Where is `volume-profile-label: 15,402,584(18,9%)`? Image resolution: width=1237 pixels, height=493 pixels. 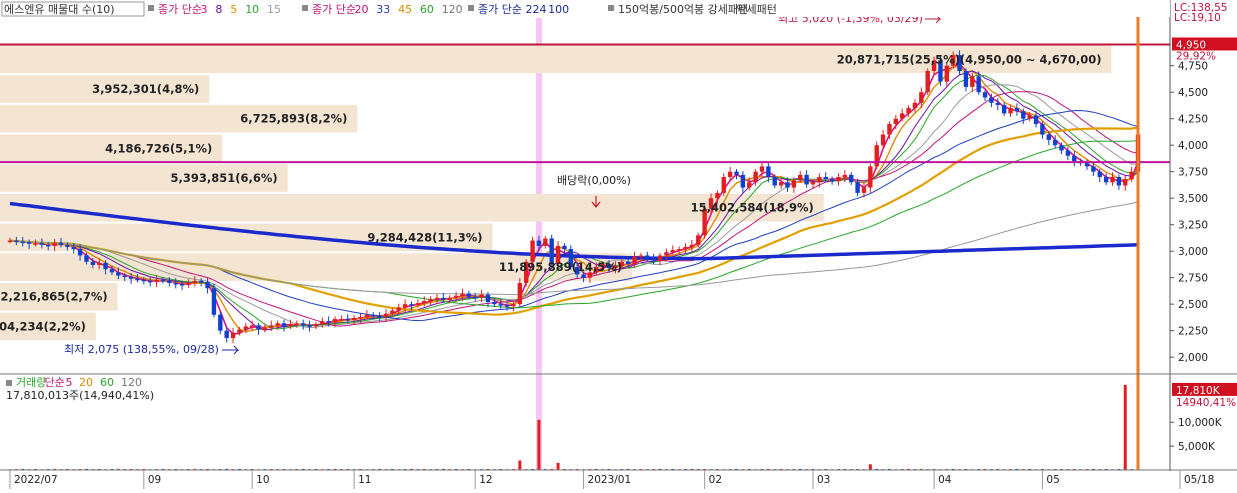
volume-profile-label: 15,402,584(18,9%) is located at coordinates (752, 208).